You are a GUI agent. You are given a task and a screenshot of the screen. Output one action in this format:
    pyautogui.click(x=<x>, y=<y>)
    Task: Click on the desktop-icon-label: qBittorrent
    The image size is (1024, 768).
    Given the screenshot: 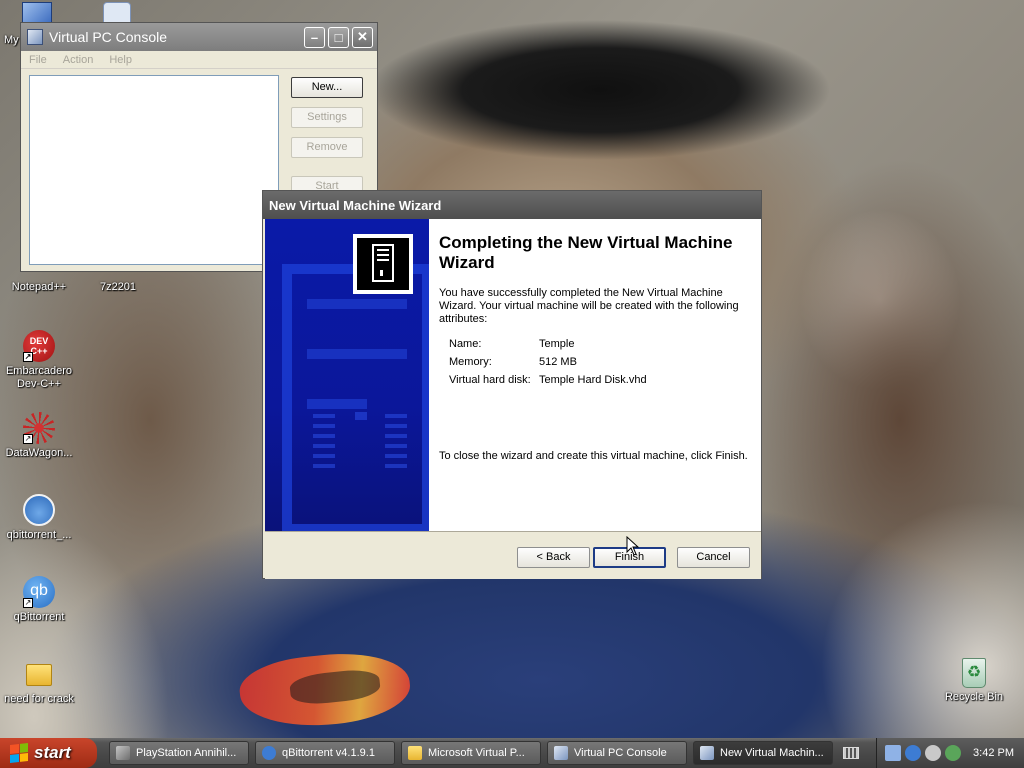 What is the action you would take?
    pyautogui.click(x=39, y=617)
    